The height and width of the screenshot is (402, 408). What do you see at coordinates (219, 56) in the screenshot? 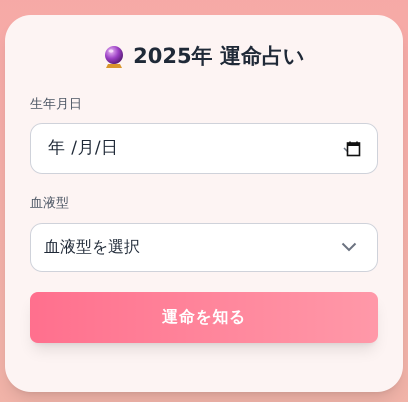
I see `page-title: 2025年 運命占い` at bounding box center [219, 56].